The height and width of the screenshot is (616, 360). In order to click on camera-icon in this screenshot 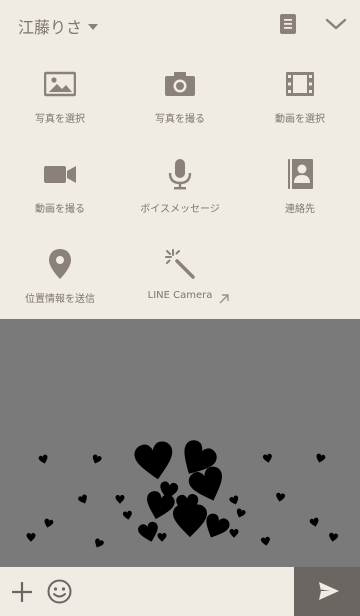, I will do `click(180, 84)`.